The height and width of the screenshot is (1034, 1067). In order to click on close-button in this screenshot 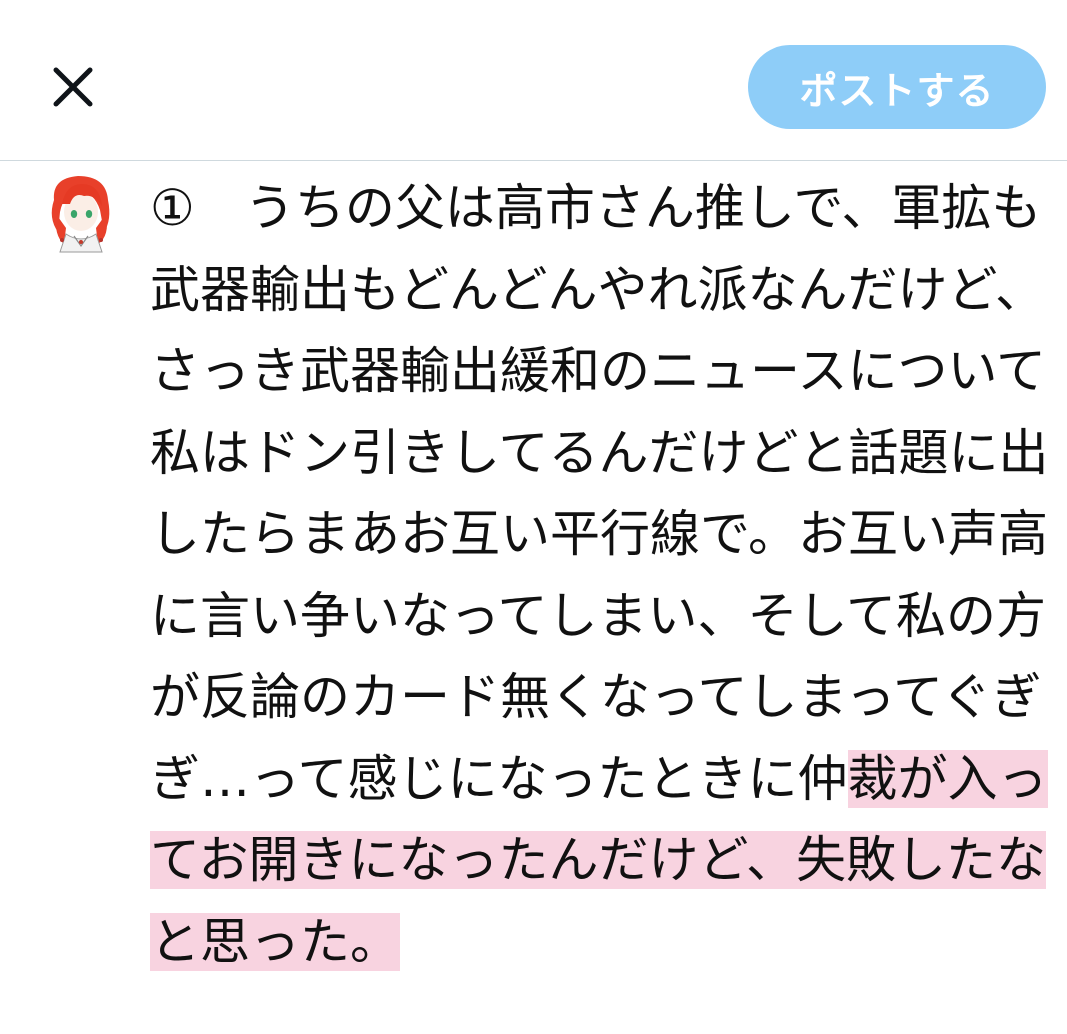, I will do `click(73, 87)`.